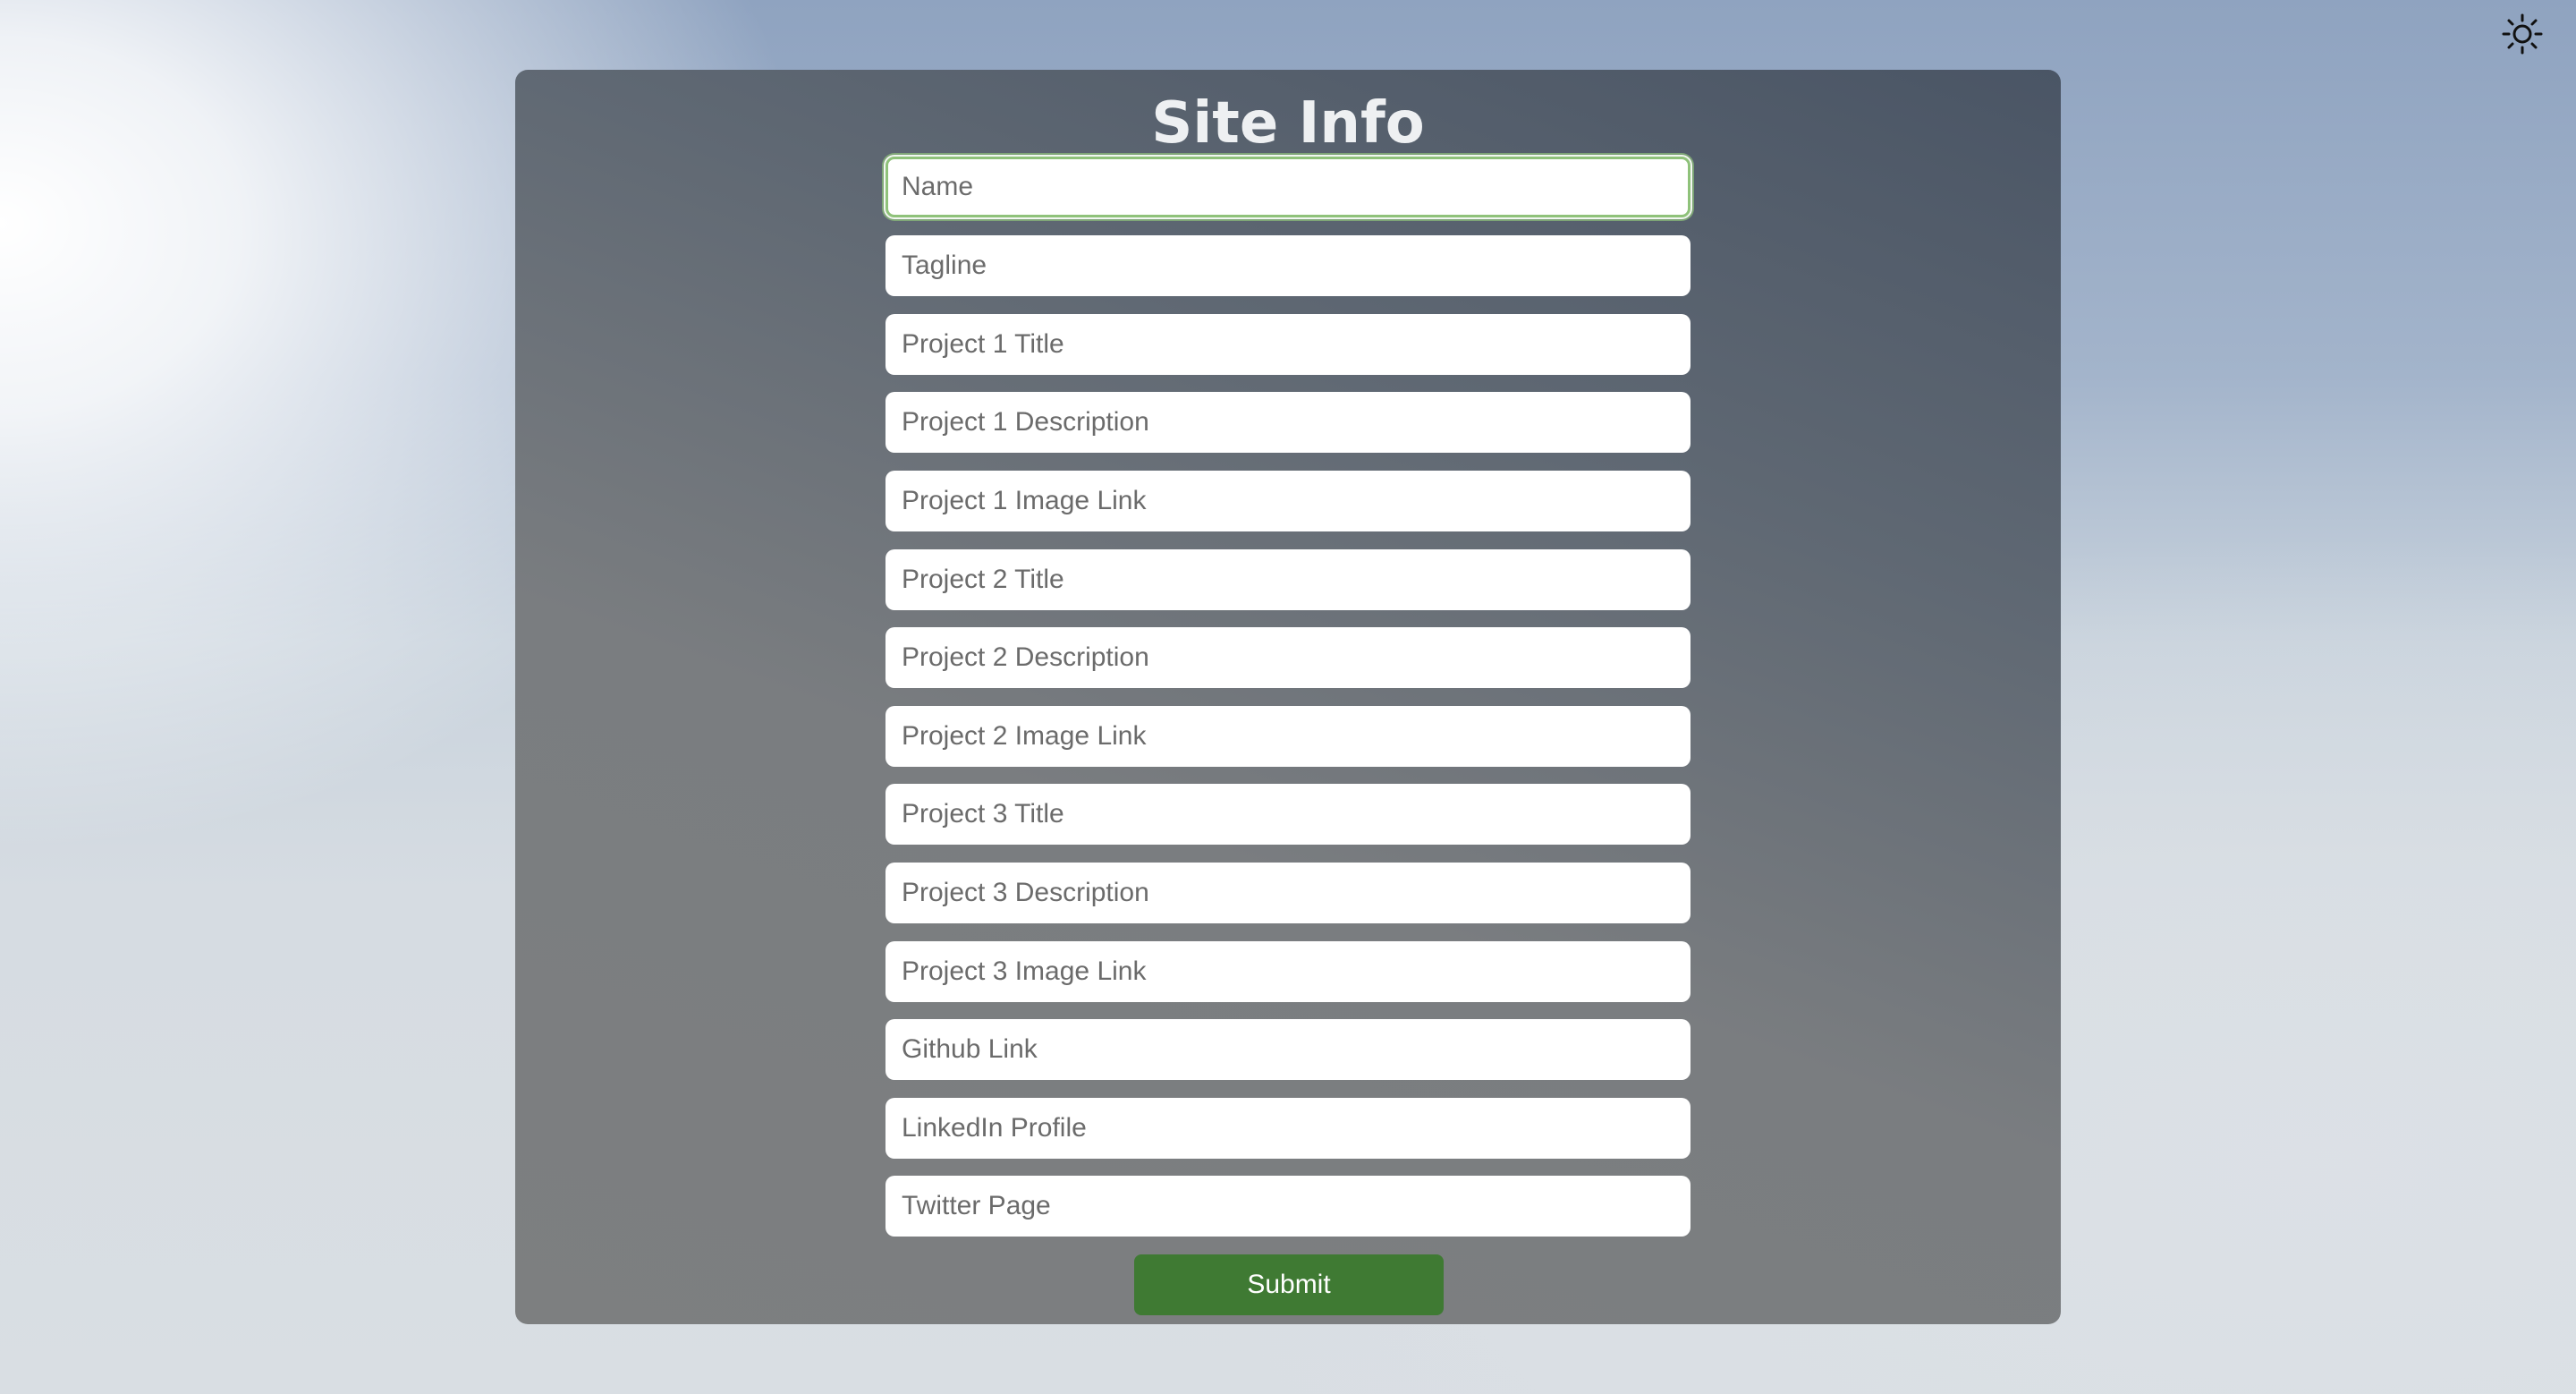 This screenshot has width=2576, height=1394. I want to click on name-field, so click(1288, 187).